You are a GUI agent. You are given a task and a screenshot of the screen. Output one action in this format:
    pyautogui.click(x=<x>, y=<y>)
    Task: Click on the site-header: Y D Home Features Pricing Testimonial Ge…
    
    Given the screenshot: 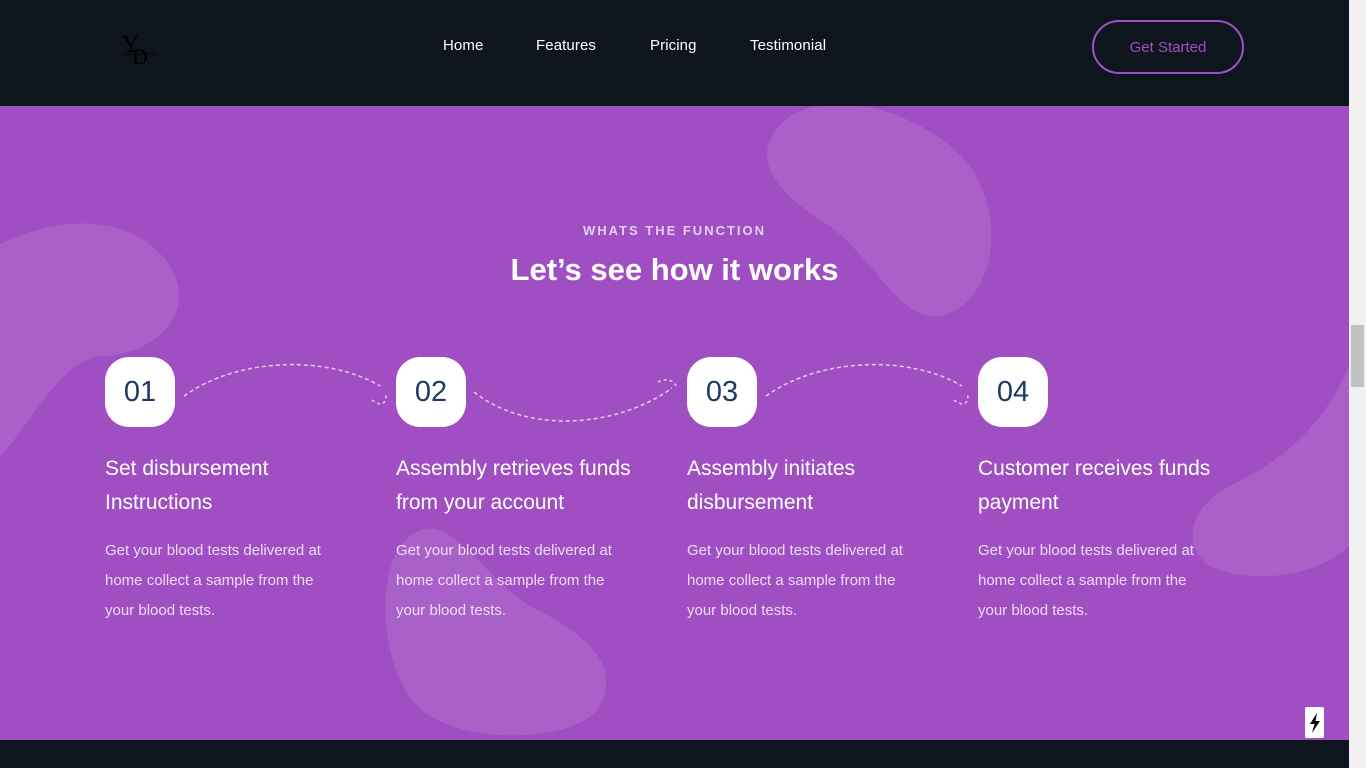 What is the action you would take?
    pyautogui.click(x=674, y=53)
    